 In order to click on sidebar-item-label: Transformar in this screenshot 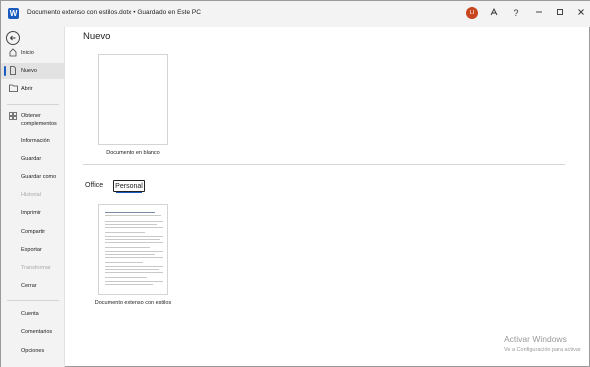, I will do `click(36, 268)`.